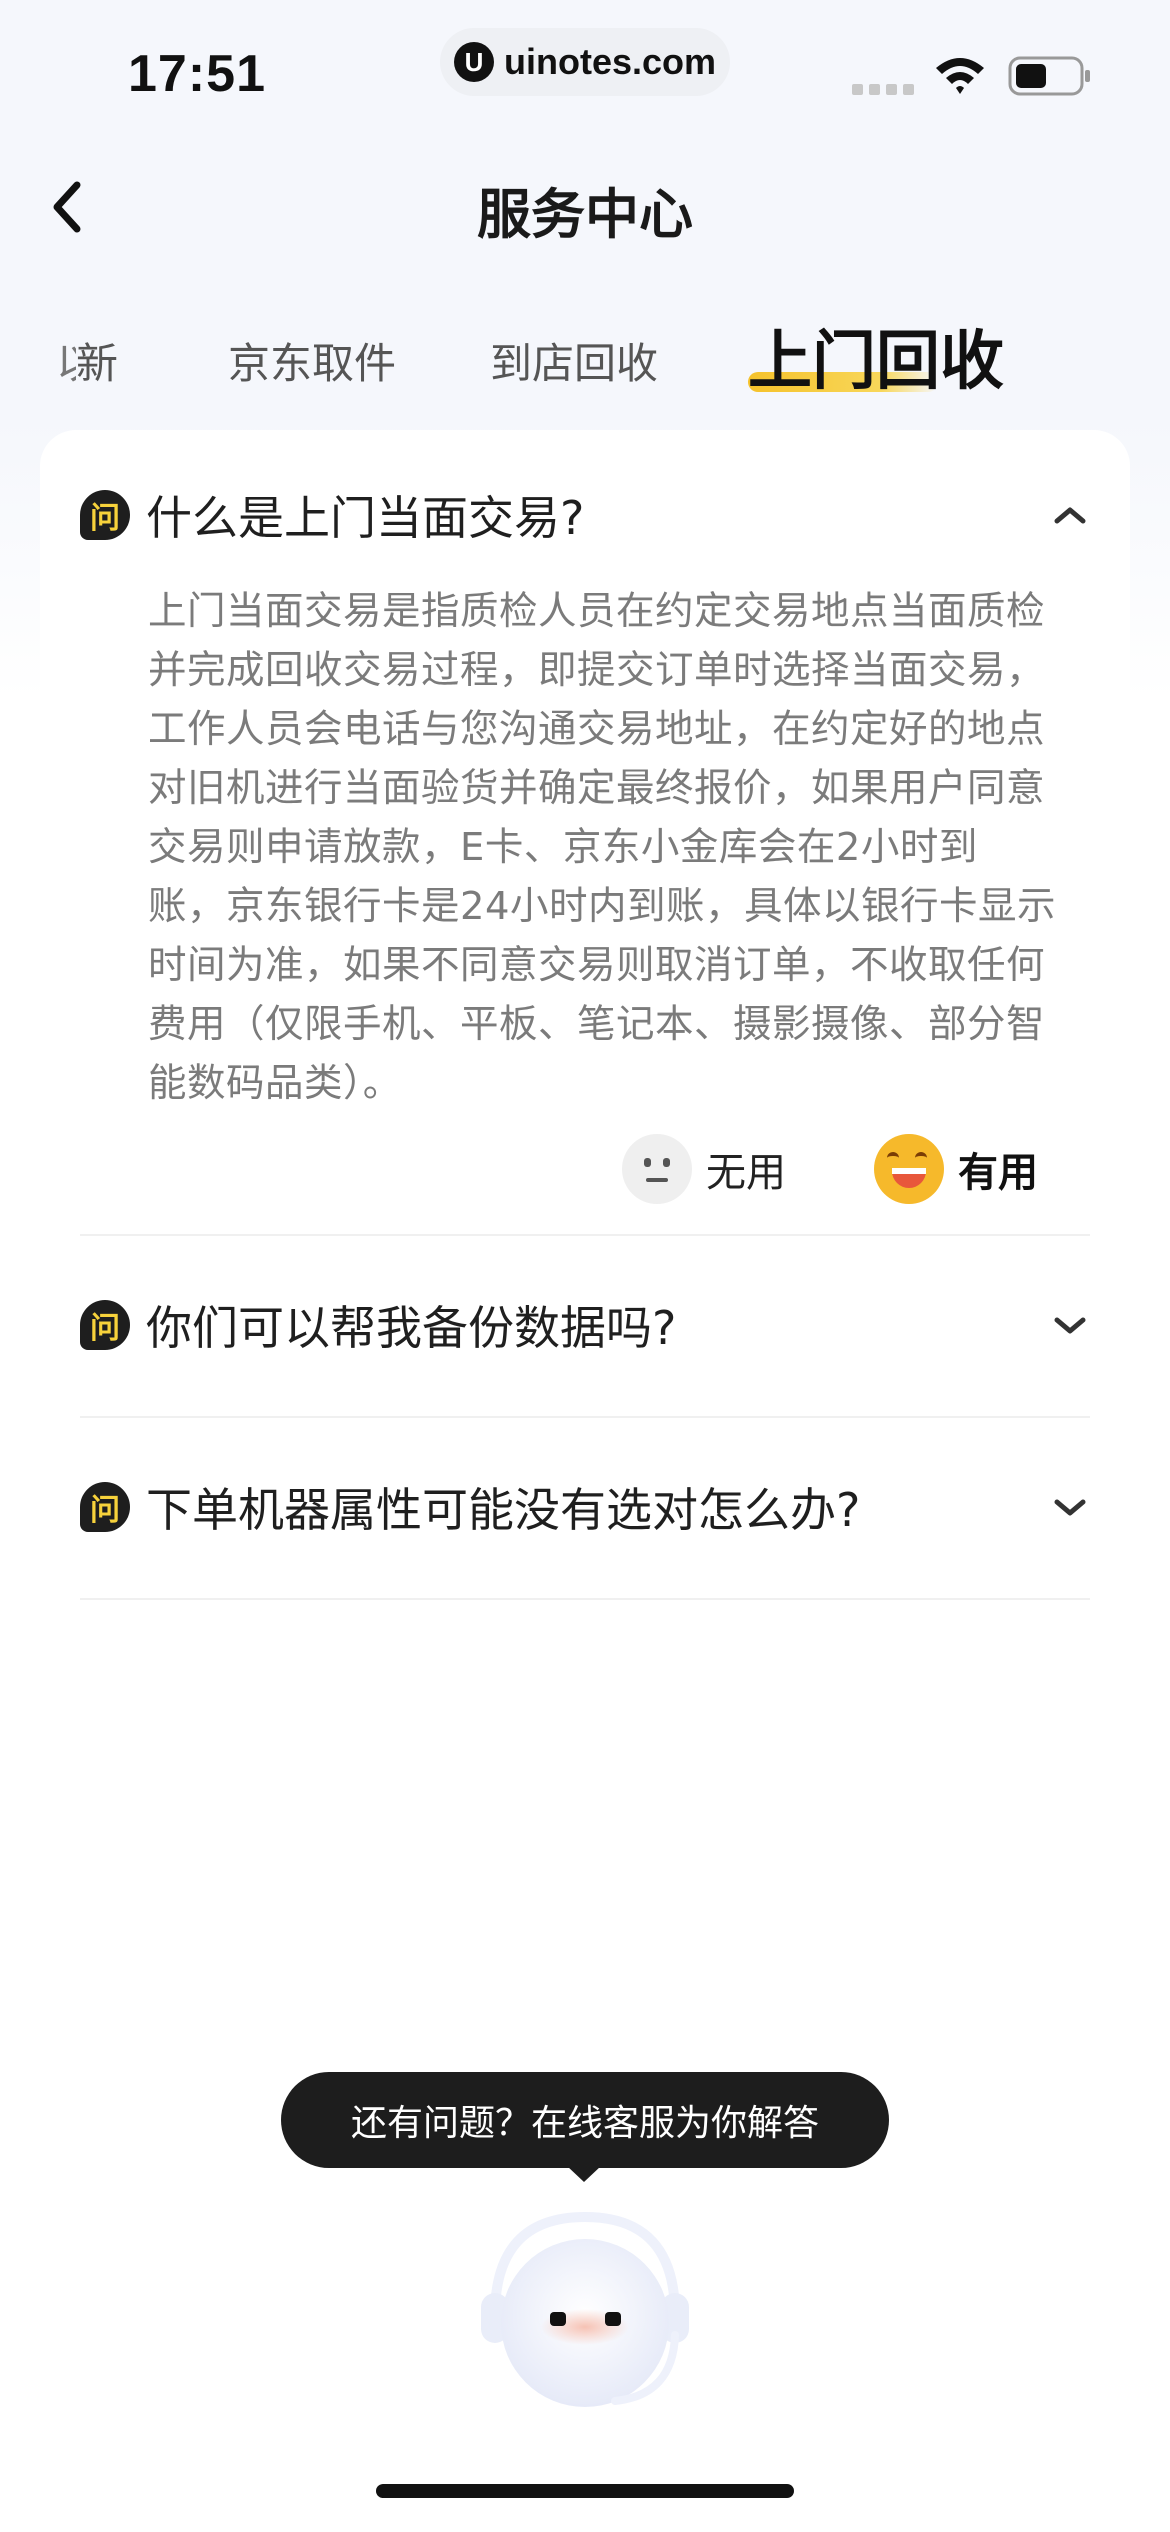 Image resolution: width=1170 pixels, height=2532 pixels. What do you see at coordinates (998, 1173) in the screenshot?
I see `useful-label: 有用` at bounding box center [998, 1173].